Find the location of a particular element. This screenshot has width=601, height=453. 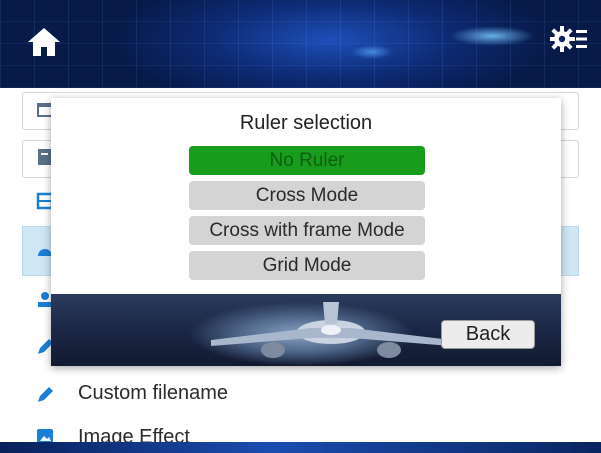

option-grid-mode: Grid Mode is located at coordinates (307, 265).